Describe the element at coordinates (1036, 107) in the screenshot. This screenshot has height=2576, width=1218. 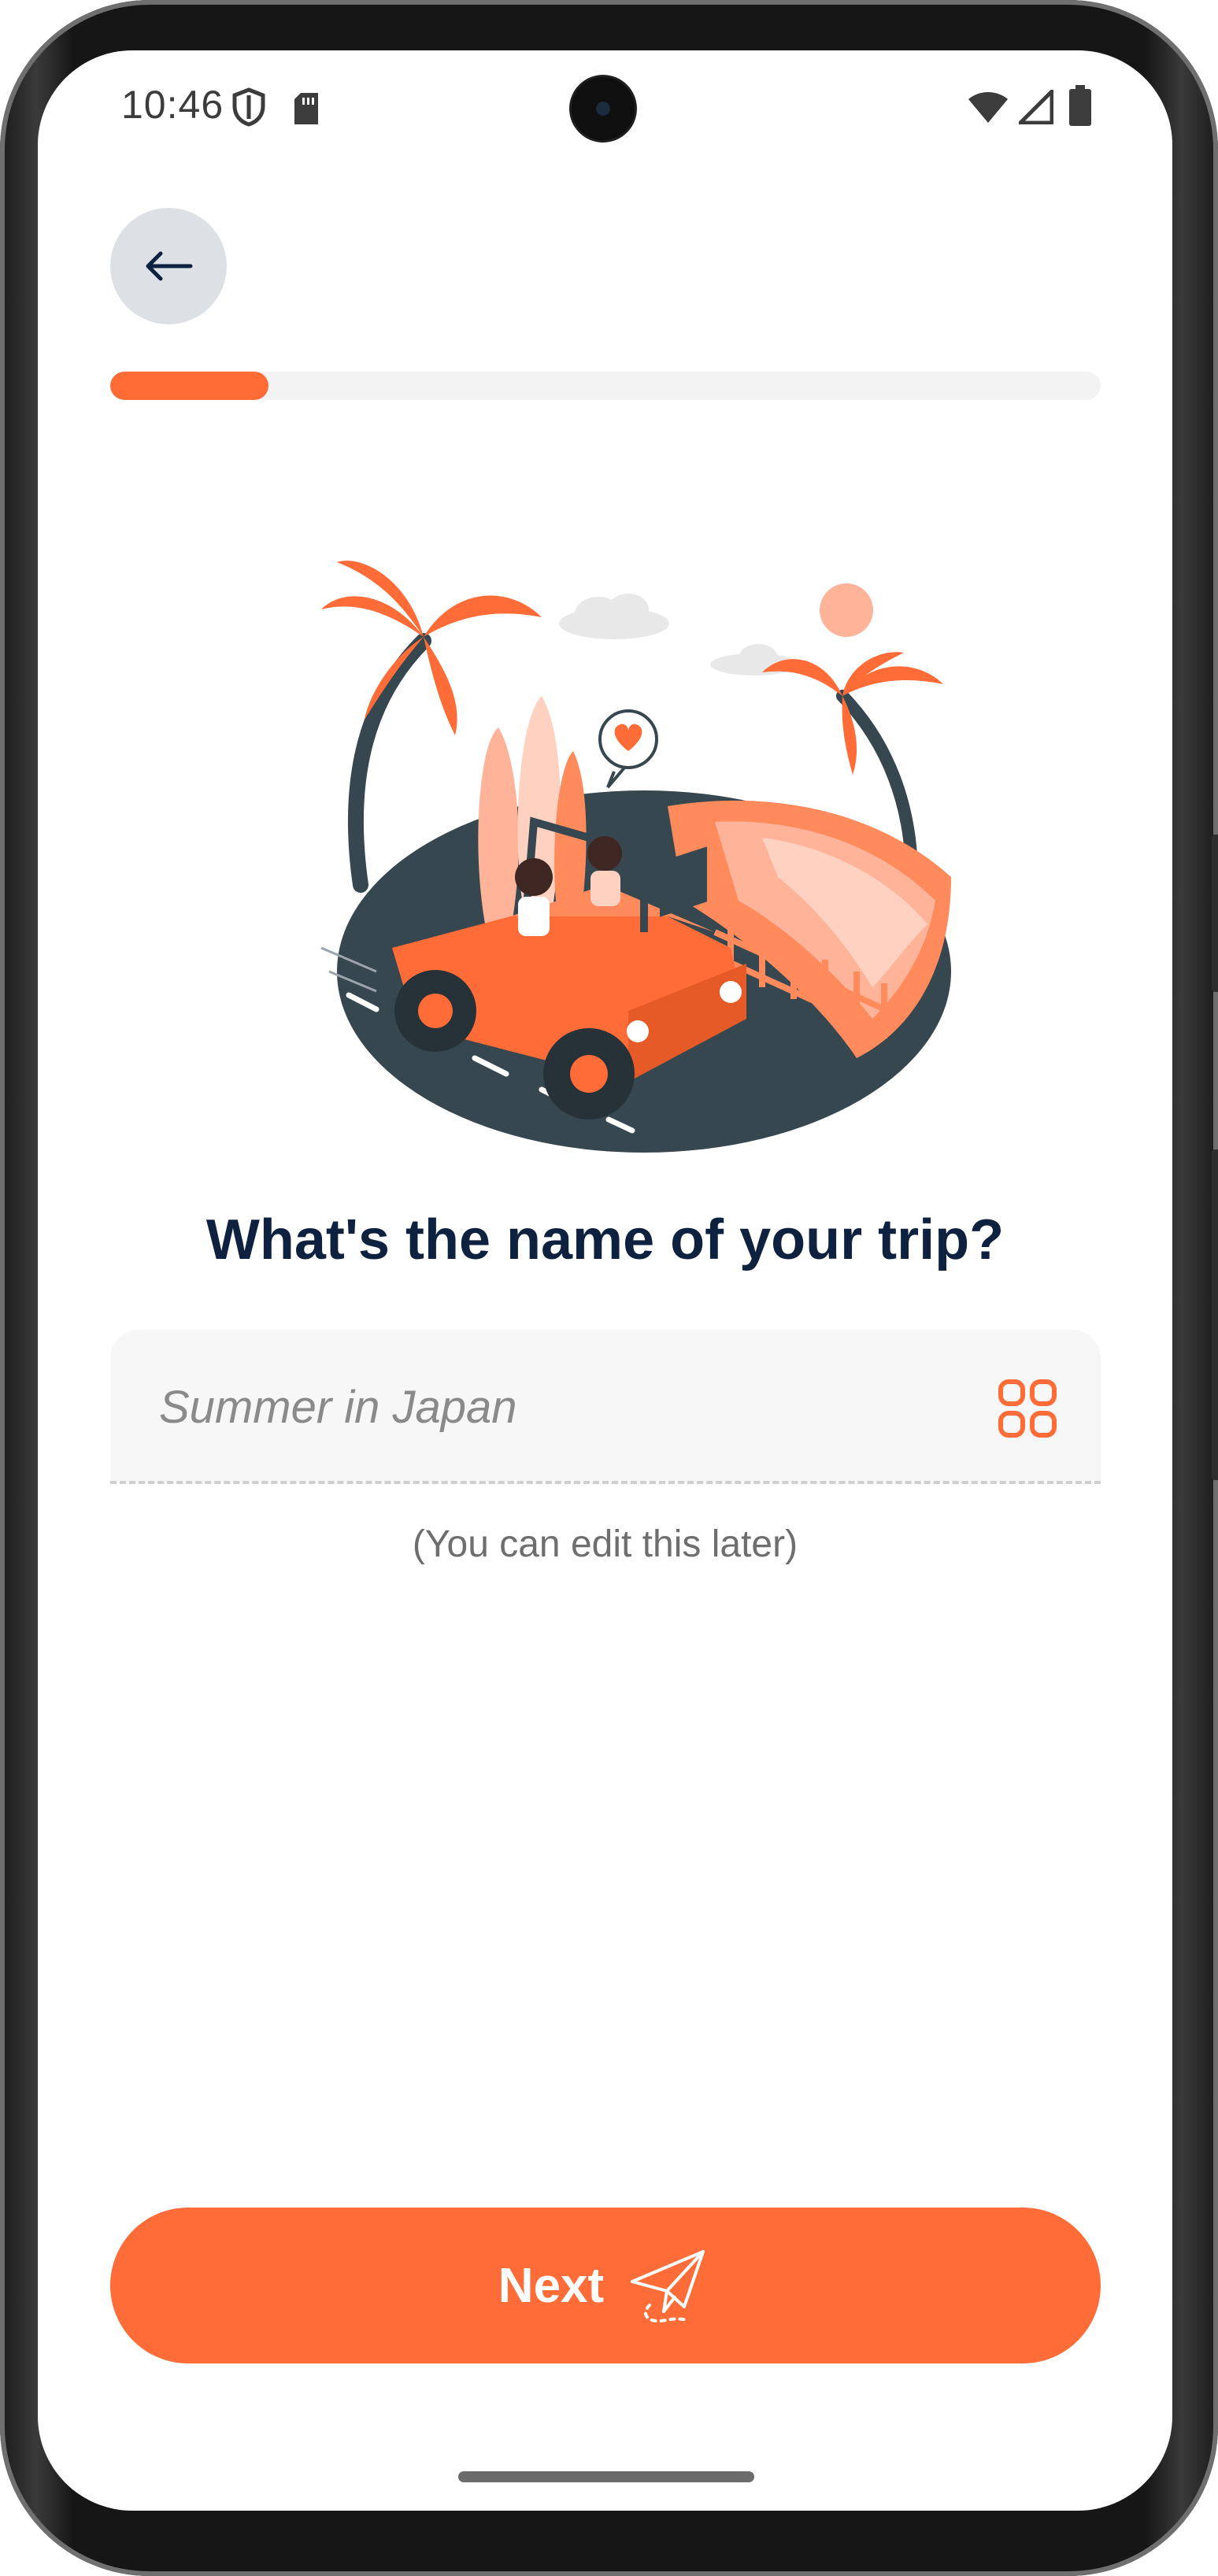
I see `signal-icon` at that location.